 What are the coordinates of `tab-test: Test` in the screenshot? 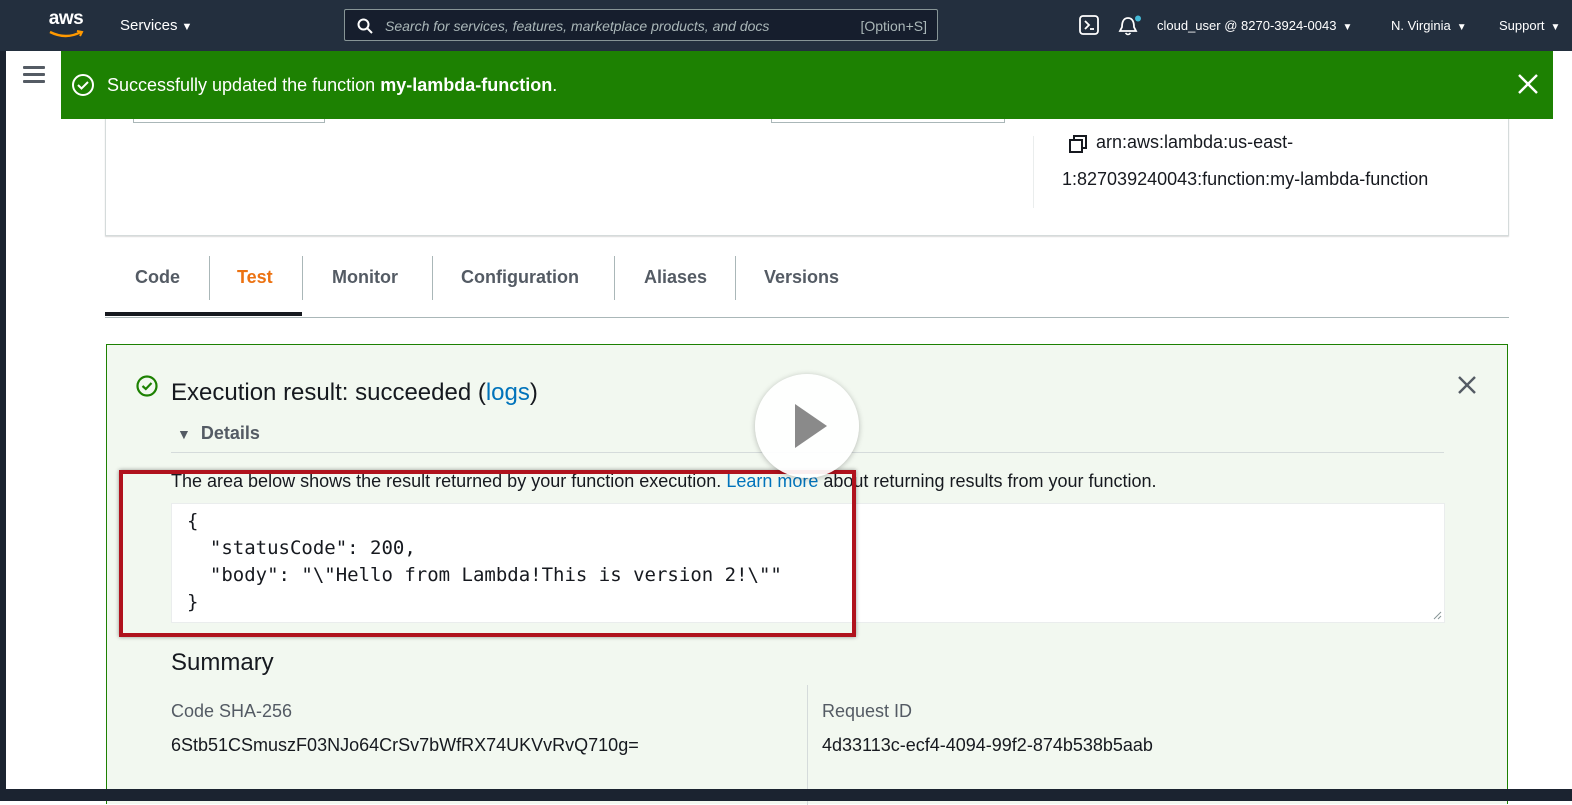 It's located at (255, 277).